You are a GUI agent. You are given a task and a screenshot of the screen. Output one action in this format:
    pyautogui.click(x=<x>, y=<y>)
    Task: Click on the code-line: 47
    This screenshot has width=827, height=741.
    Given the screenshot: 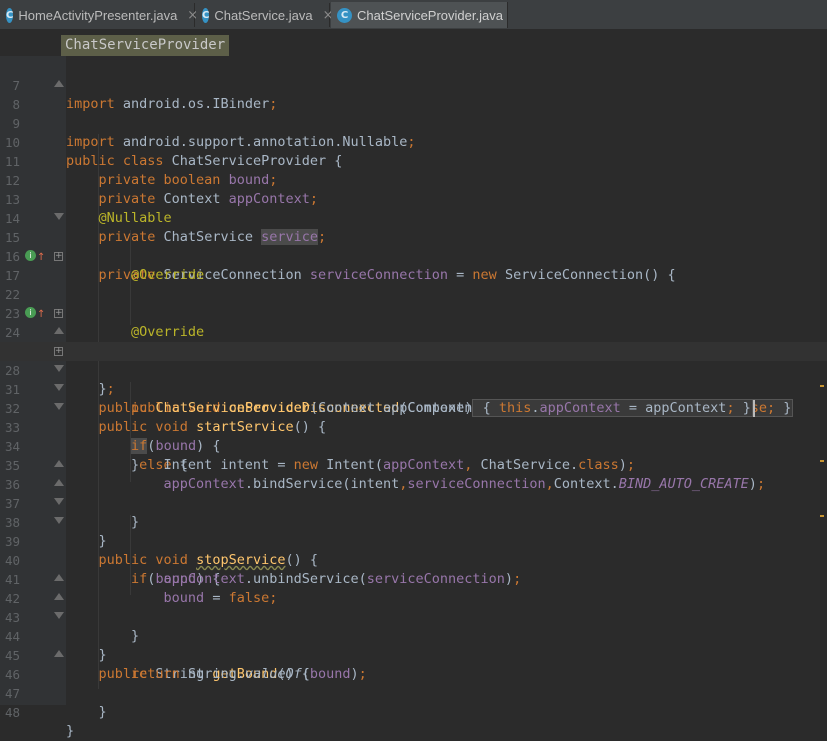 What is the action you would take?
    pyautogui.click(x=413, y=683)
    